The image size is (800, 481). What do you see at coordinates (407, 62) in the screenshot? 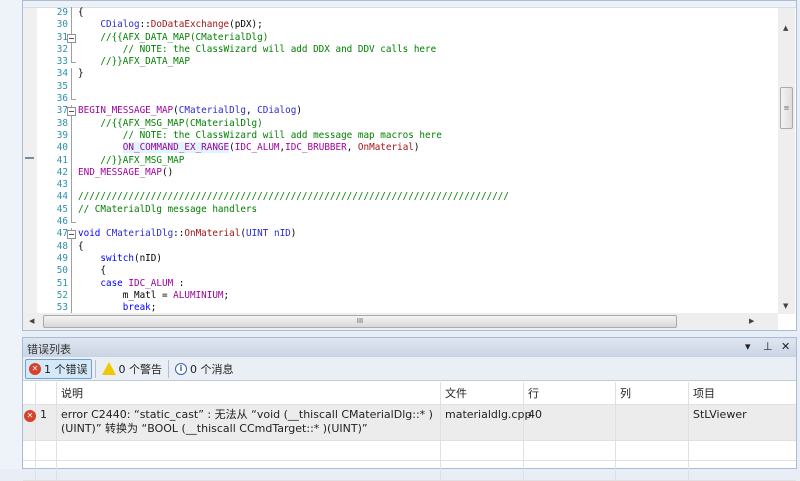
I see `code-line: 33 //}}AFX_DATA_MAP` at bounding box center [407, 62].